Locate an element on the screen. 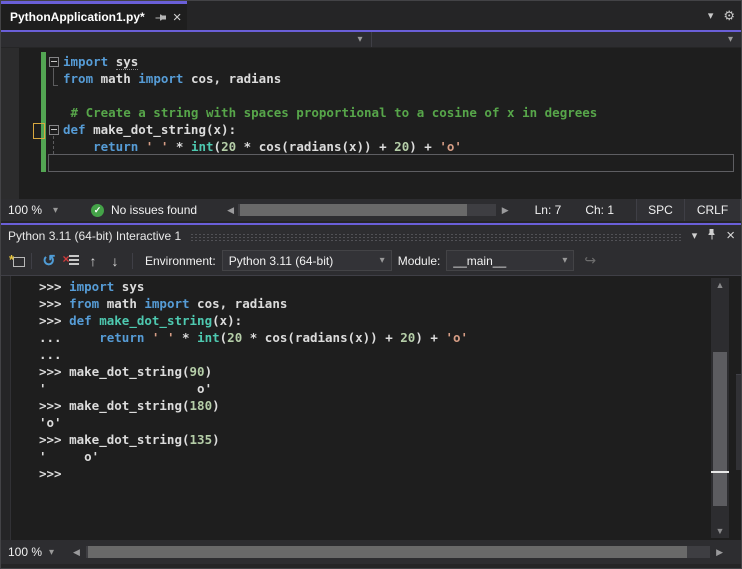 This screenshot has height=569, width=742. interactive-window-titlebar: Python 3.11 (64-bit) Interactive 1 ▾ × is located at coordinates (371, 235).